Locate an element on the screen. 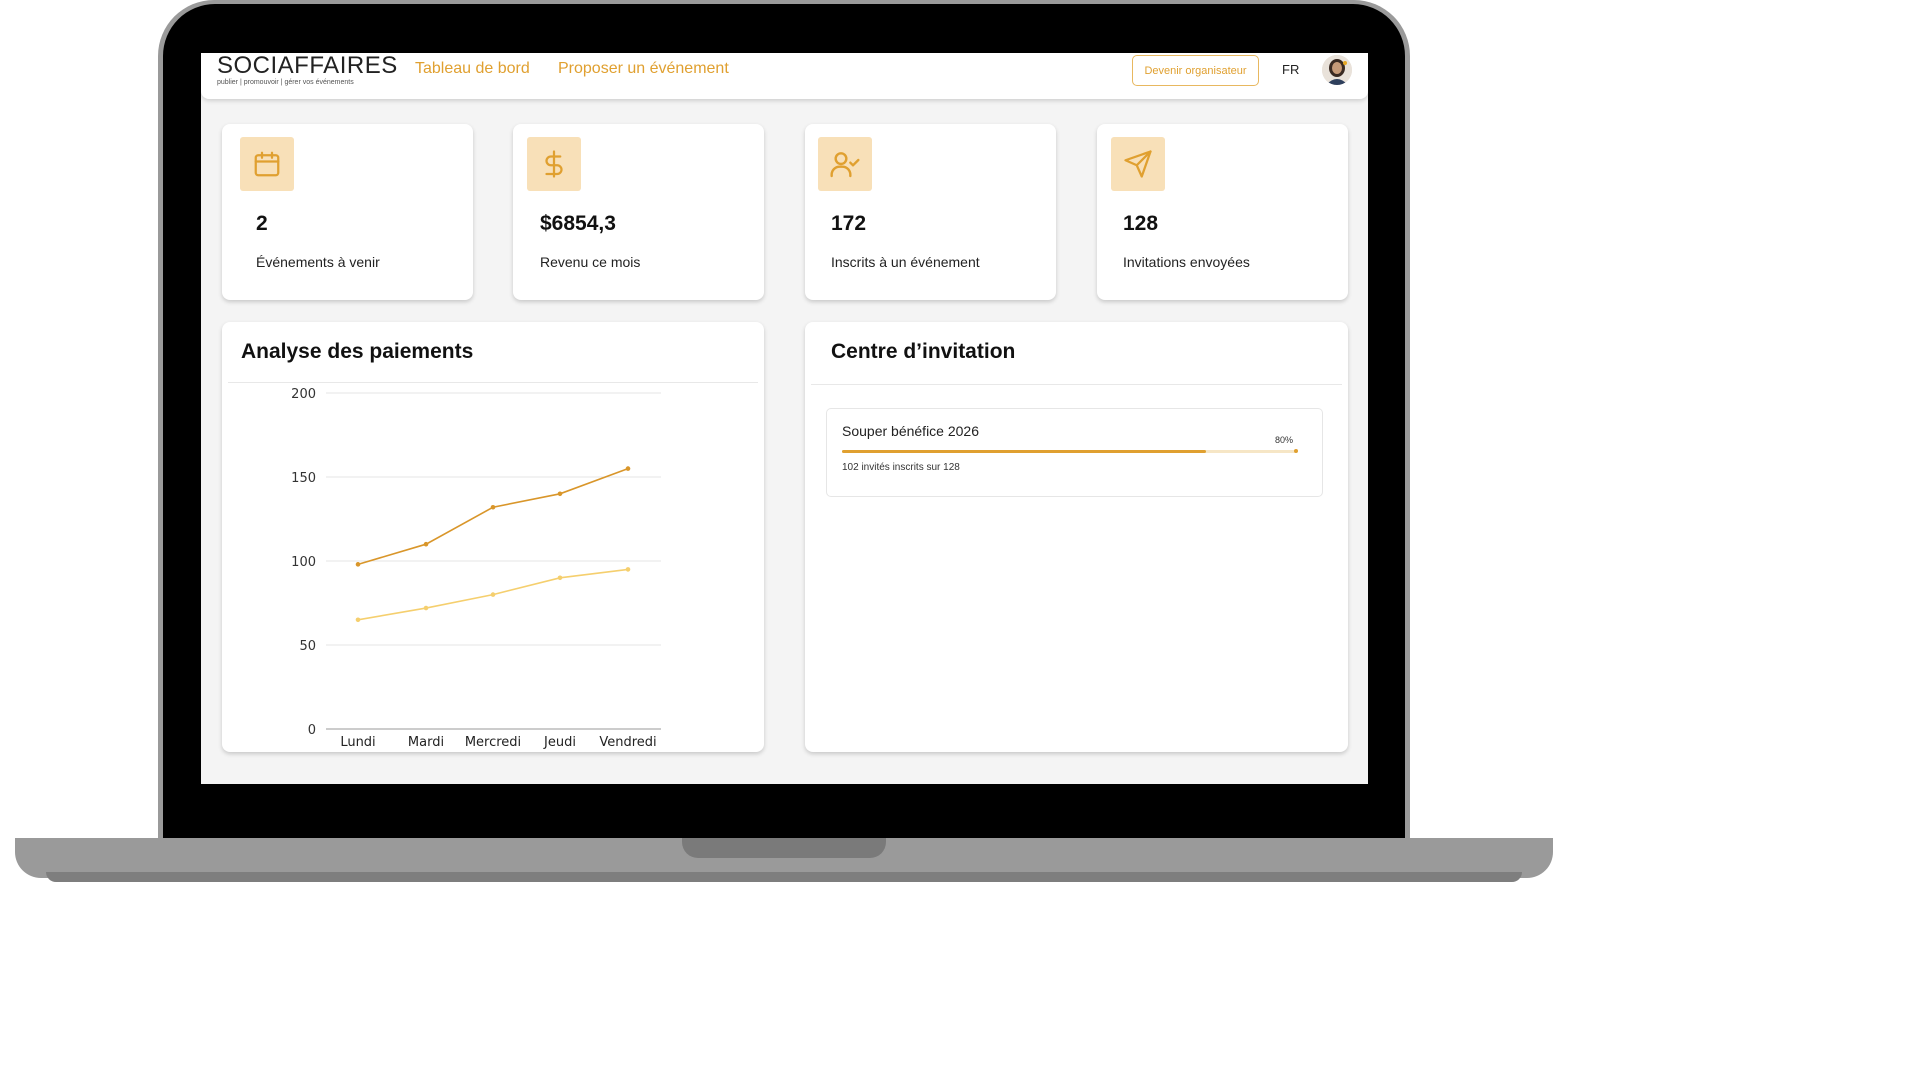 The height and width of the screenshot is (1080, 1920). dollar-icon is located at coordinates (554, 164).